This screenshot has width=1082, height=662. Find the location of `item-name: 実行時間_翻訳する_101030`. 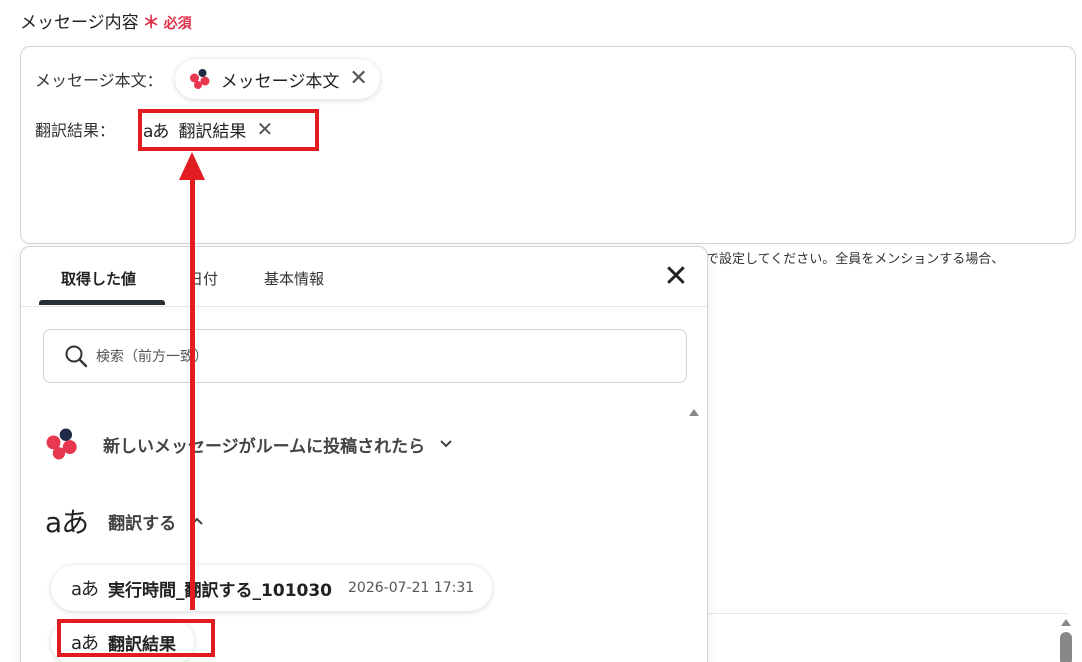

item-name: 実行時間_翻訳する_101030 is located at coordinates (220, 590).